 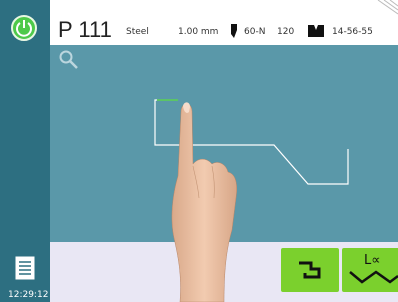 What do you see at coordinates (25, 151) in the screenshot?
I see `sidebar: 12:29:12` at bounding box center [25, 151].